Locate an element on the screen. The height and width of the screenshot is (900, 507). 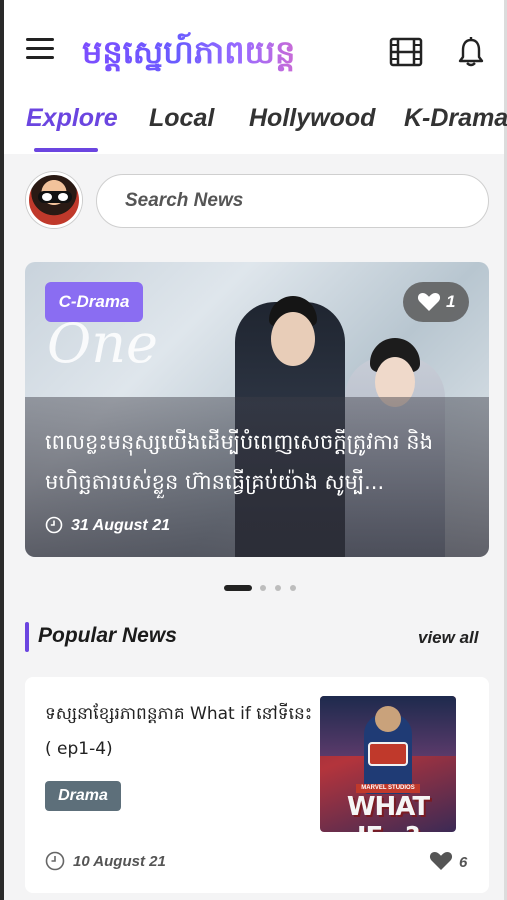
category-tabs: Explore Local Hollywood K-Drama is located at coordinates (255, 127).